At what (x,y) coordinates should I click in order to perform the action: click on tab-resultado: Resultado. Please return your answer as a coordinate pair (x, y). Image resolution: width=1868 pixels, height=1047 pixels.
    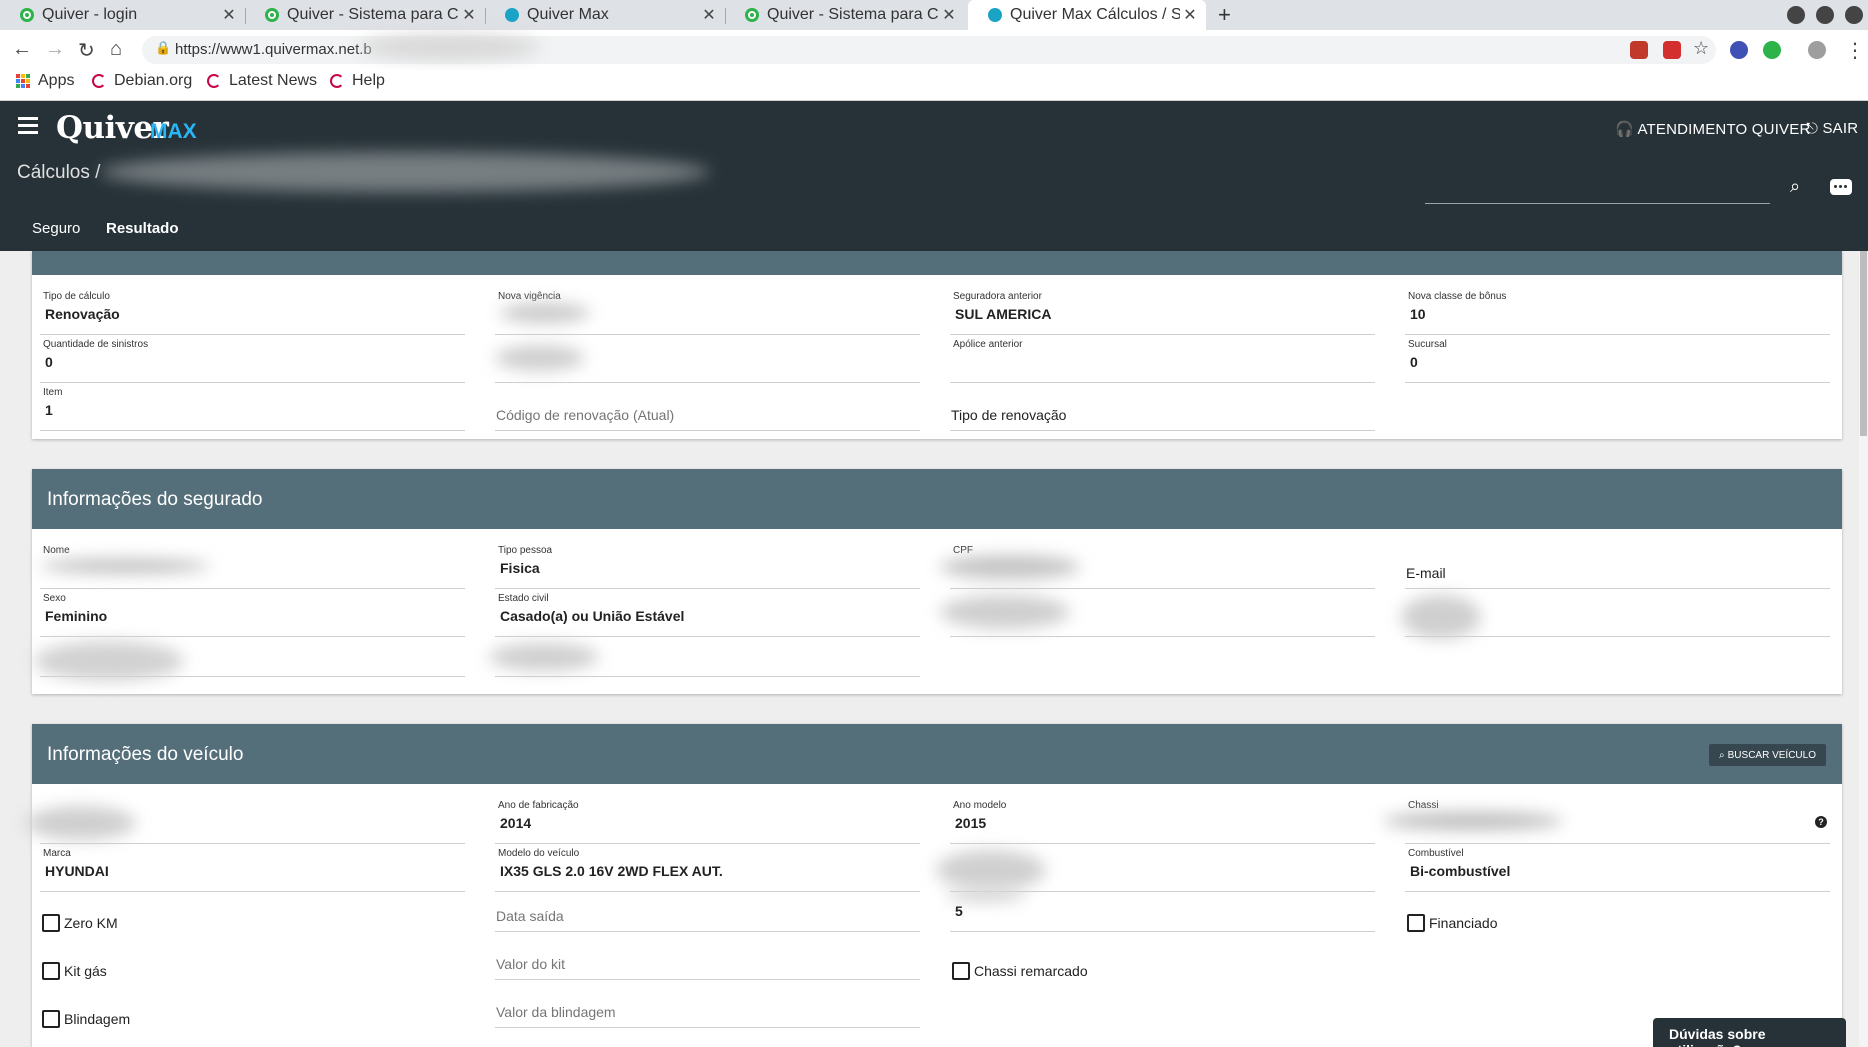
    Looking at the image, I should click on (142, 228).